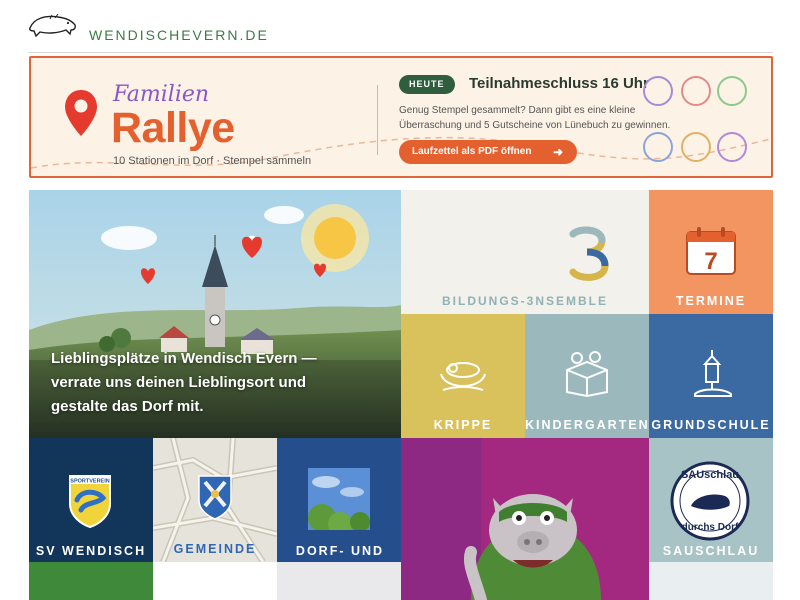 The image size is (800, 600). I want to click on open-pdf-button: Laufzettel als PDF öffnen ➜, so click(488, 152).